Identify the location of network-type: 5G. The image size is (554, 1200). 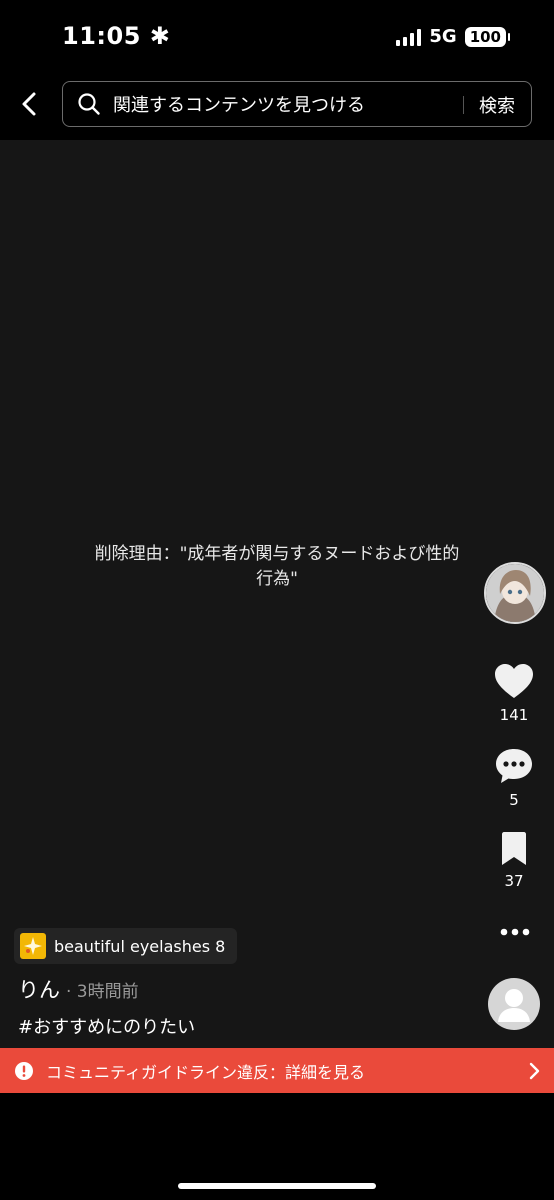
(443, 36).